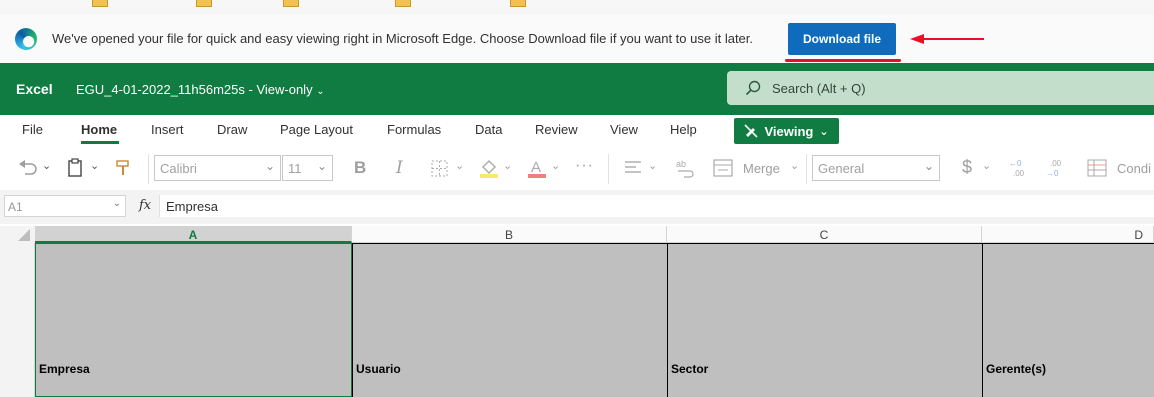  What do you see at coordinates (399, 168) in the screenshot?
I see `italic-button: I` at bounding box center [399, 168].